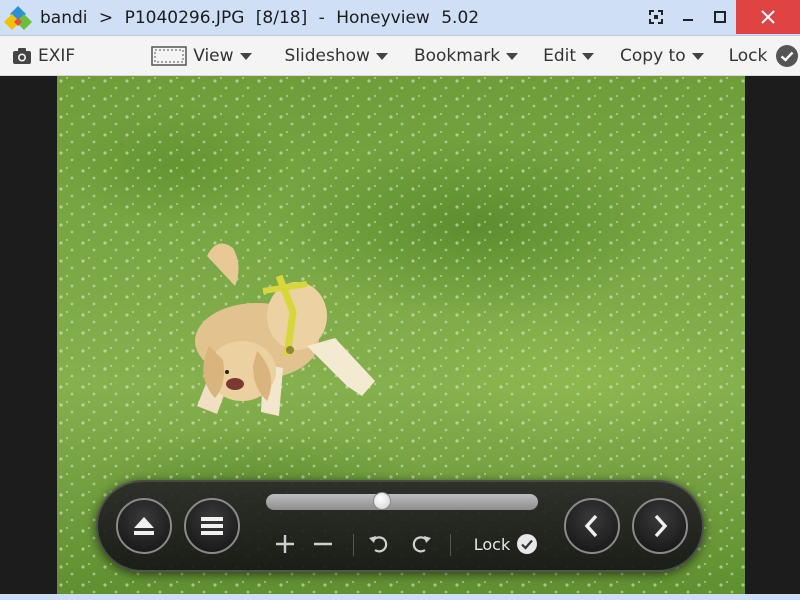 The height and width of the screenshot is (600, 800). Describe the element at coordinates (321, 17) in the screenshot. I see `title-dash: -` at that location.